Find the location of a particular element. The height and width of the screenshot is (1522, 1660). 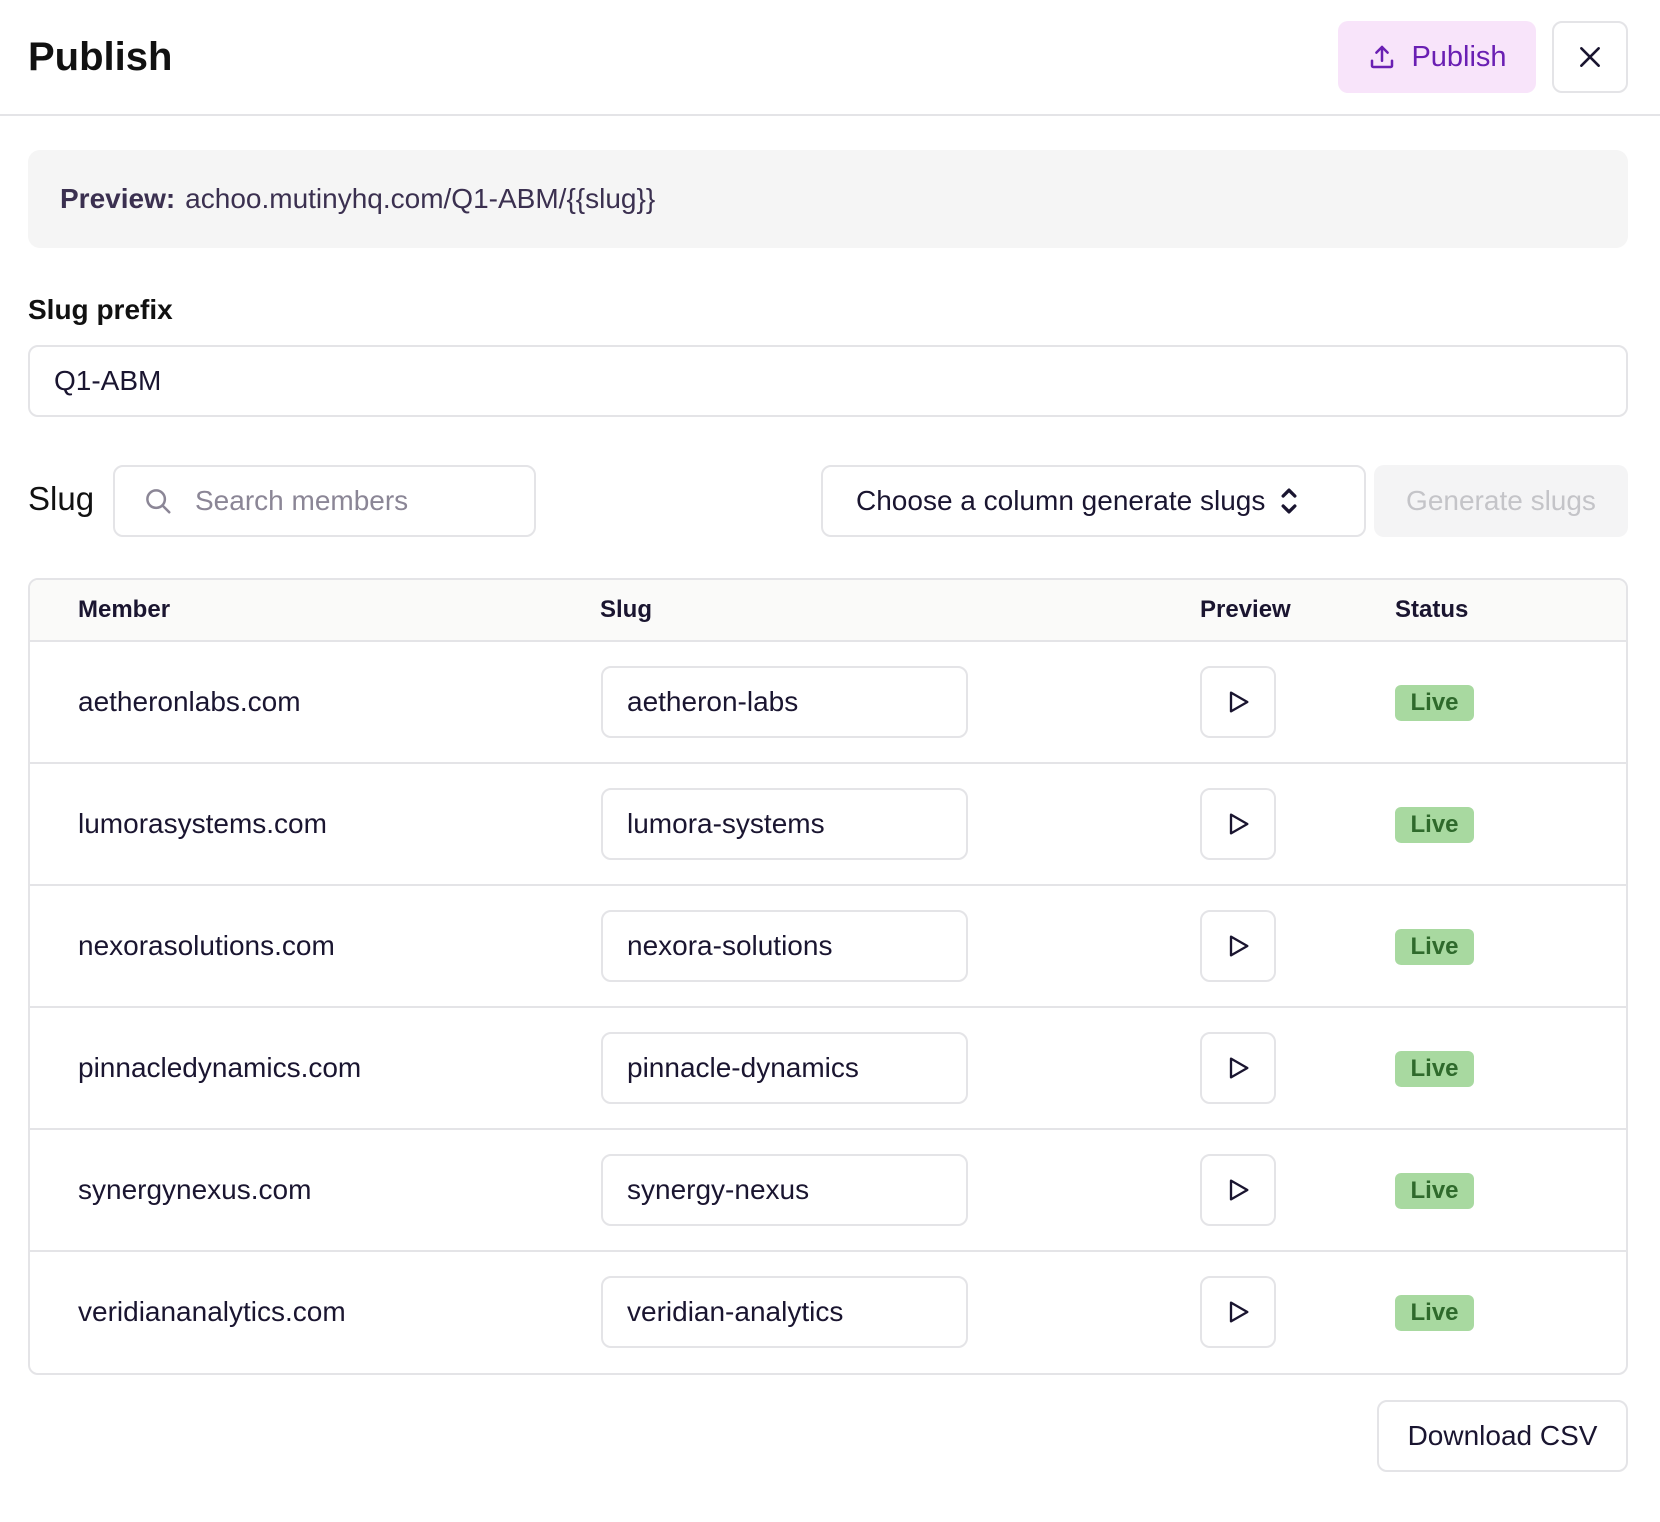

slug-section-label: Slug is located at coordinates (61, 498).